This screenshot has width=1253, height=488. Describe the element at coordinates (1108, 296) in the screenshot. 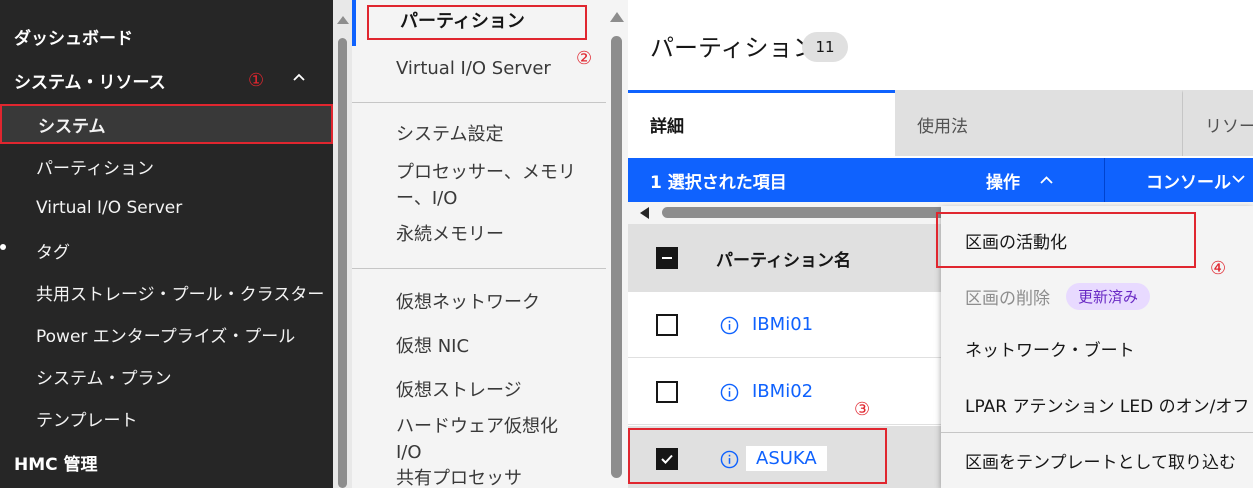

I see `updated-tag: 更新済み` at that location.